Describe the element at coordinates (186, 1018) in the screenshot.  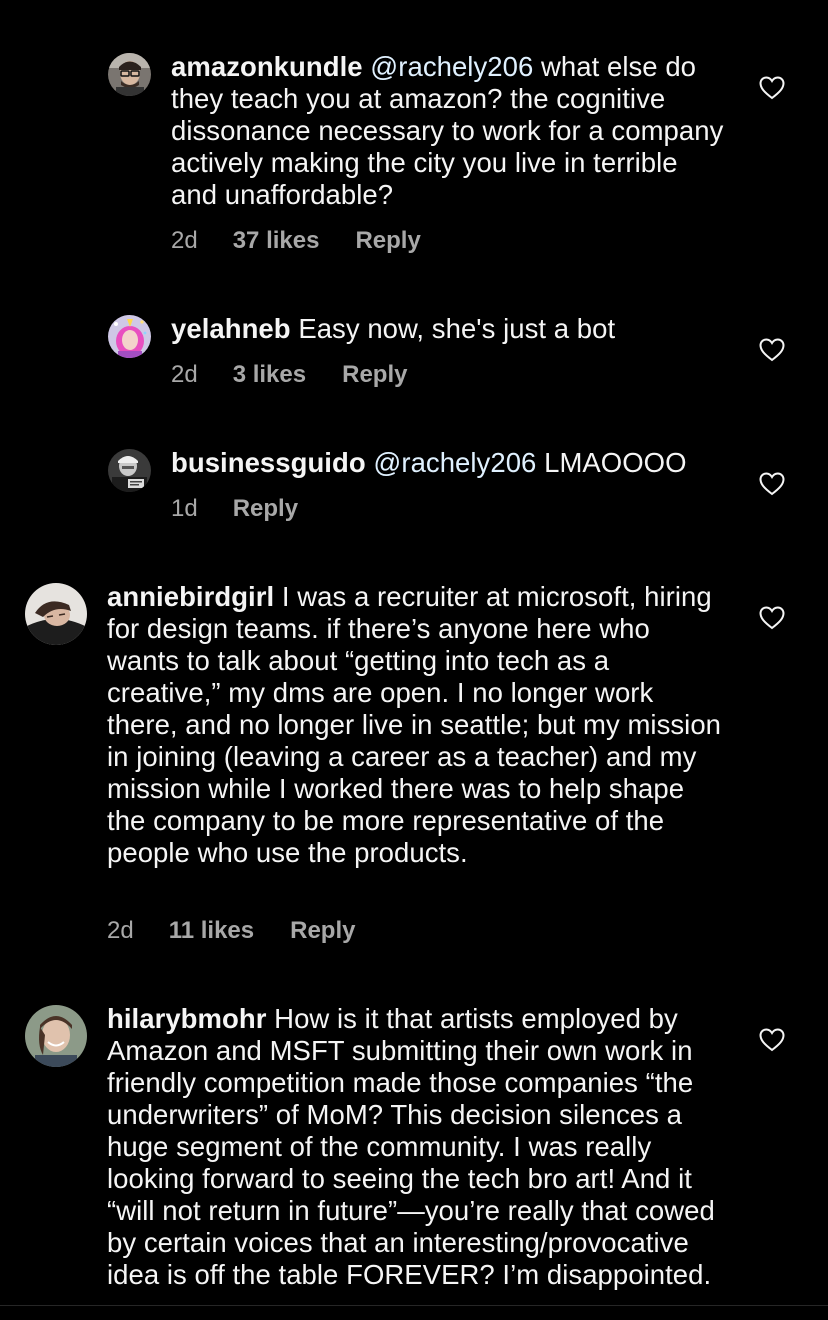
I see `comment-username: hilarybmohr` at that location.